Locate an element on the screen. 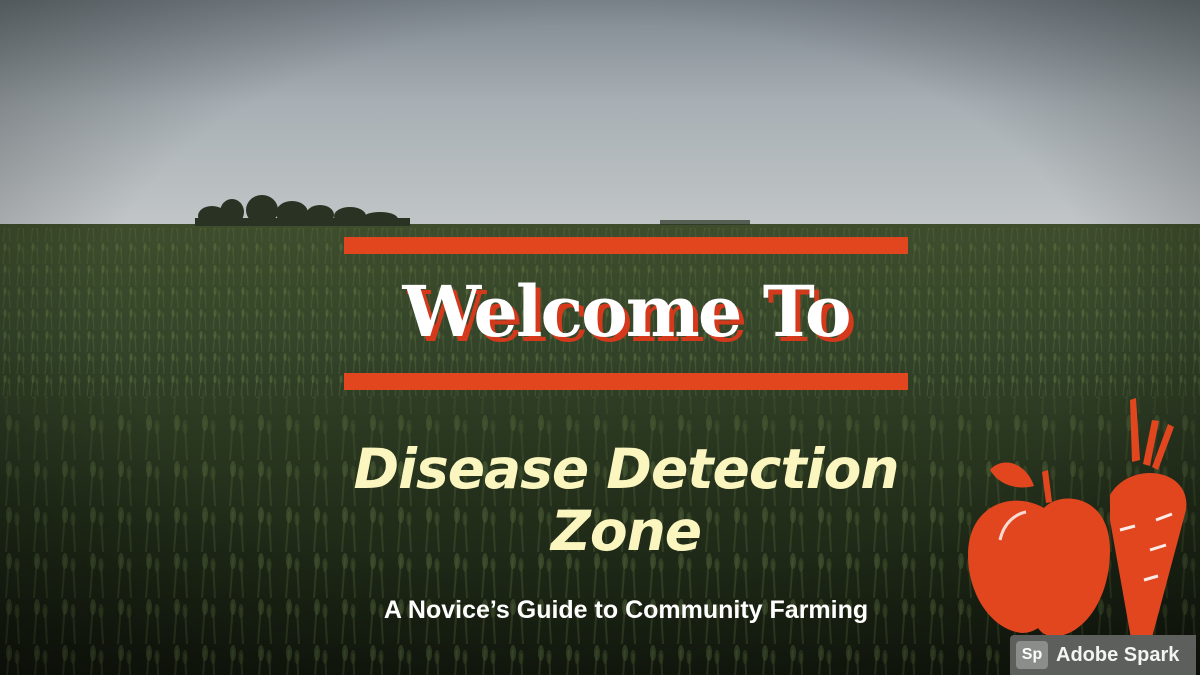 The height and width of the screenshot is (675, 1200). slide-subtitle: A Novice’s Guide to Community Farming is located at coordinates (626, 610).